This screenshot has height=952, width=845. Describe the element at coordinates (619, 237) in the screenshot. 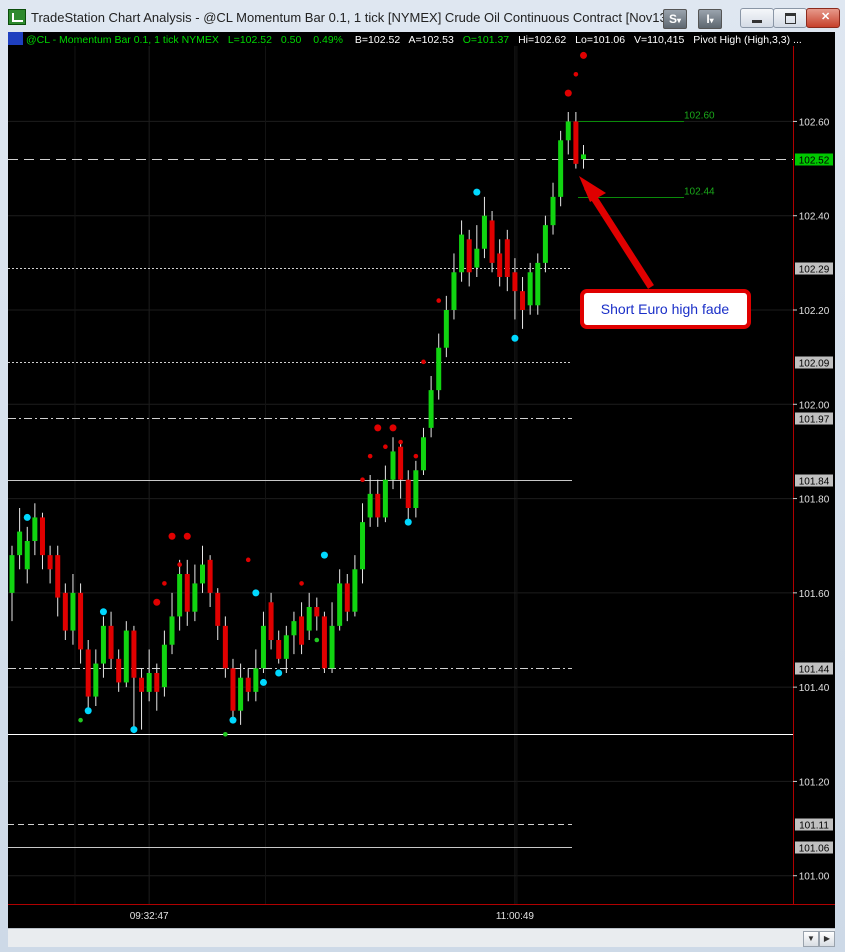

I see `annotation-arrow-shaft` at that location.